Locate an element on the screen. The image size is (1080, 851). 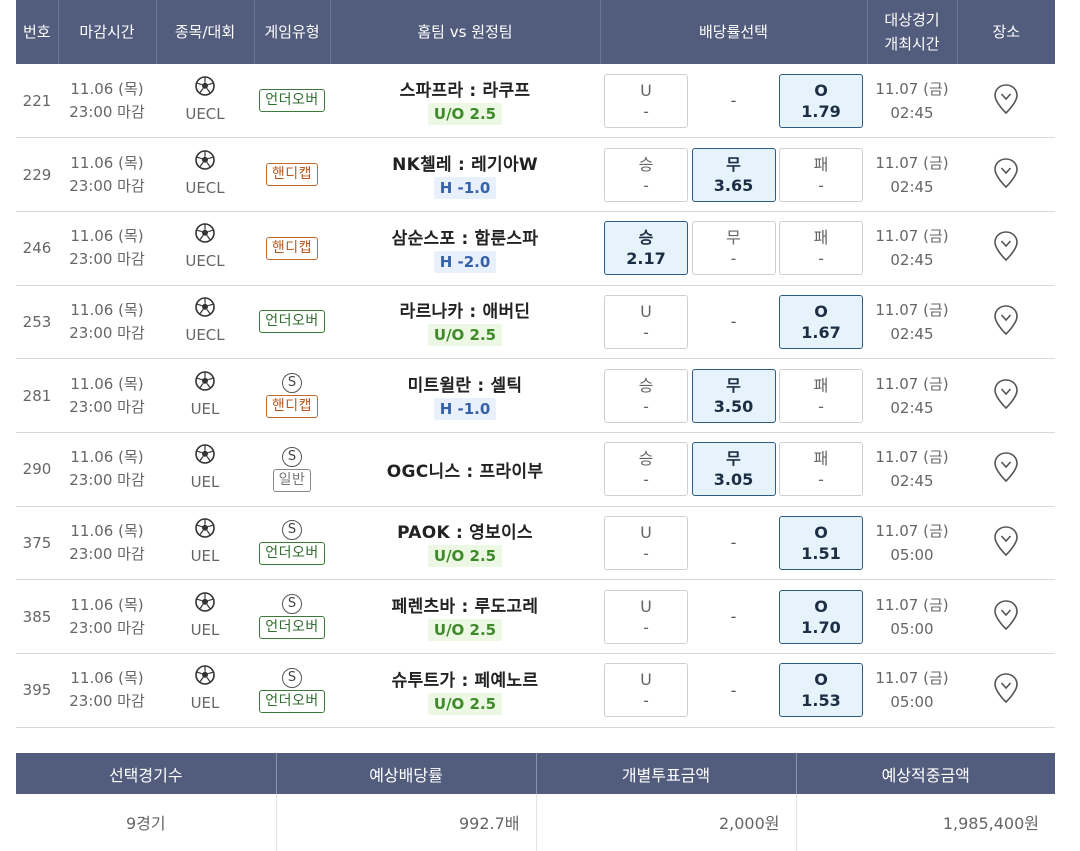
match: 라르나카: 애버딘 U/O 2.5 is located at coordinates (465, 322).